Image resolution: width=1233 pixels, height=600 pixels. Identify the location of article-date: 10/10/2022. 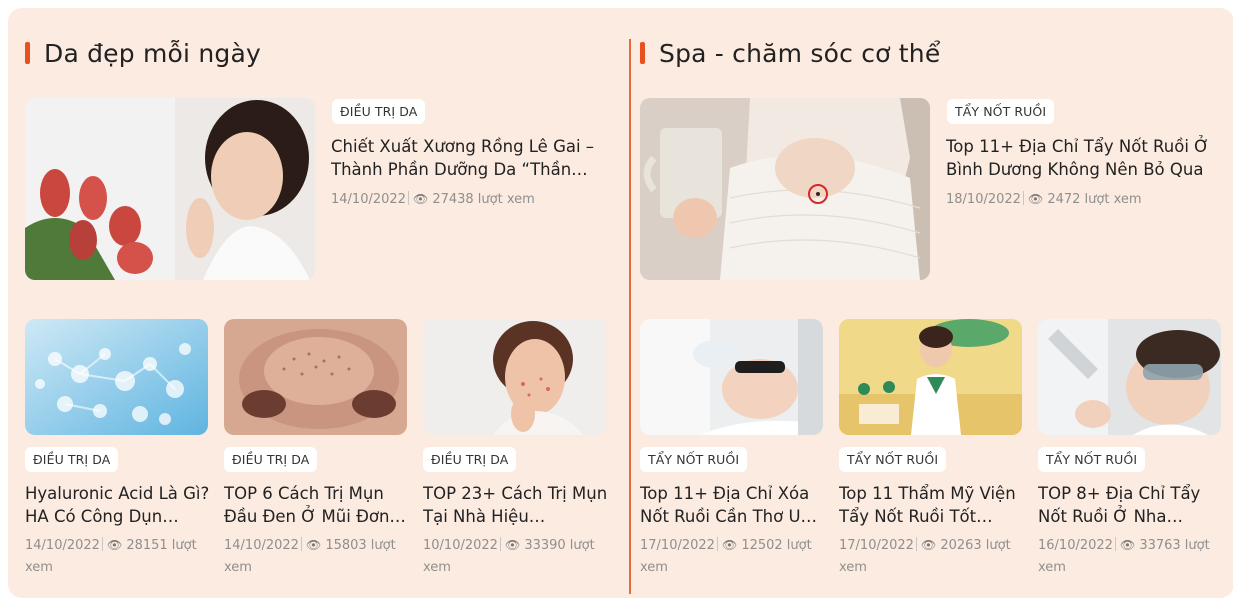
(460, 545).